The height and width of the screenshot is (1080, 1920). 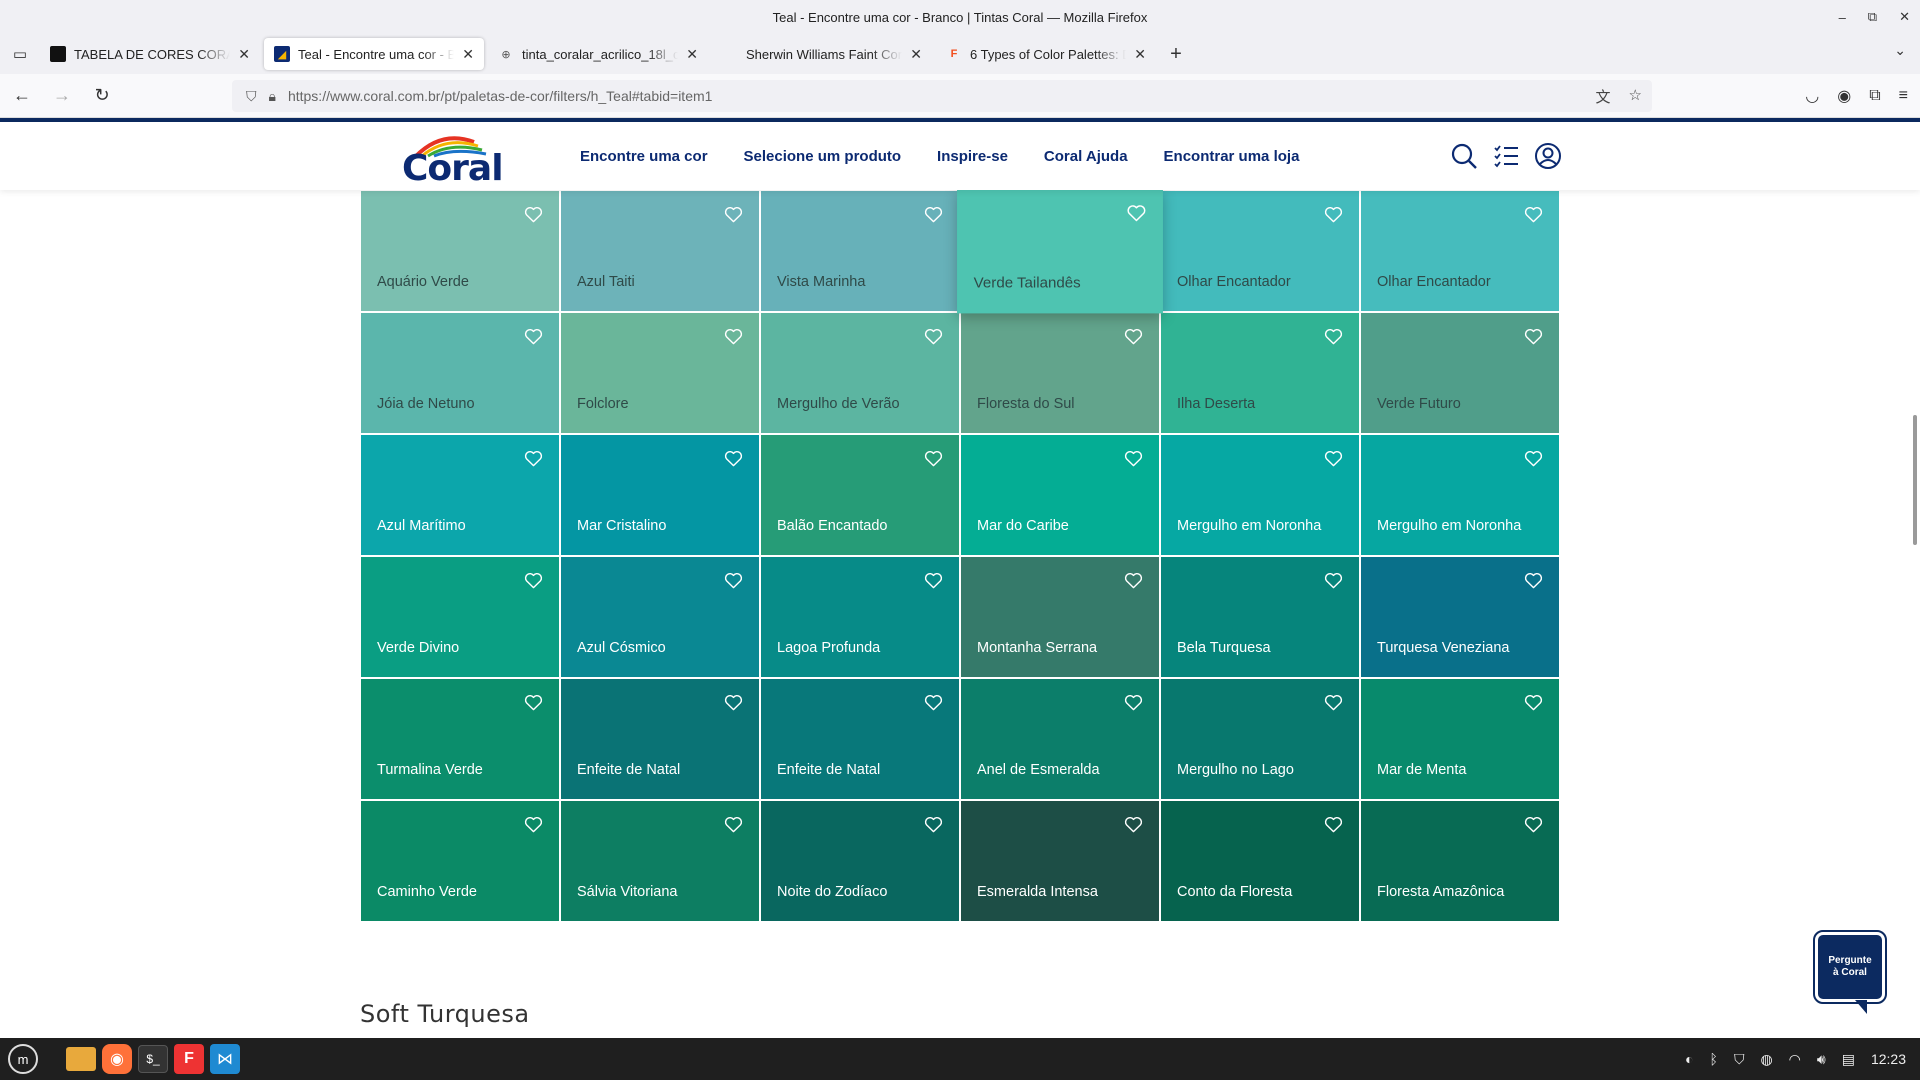 What do you see at coordinates (660, 251) in the screenshot?
I see `color-swatch: Azul Taiti` at bounding box center [660, 251].